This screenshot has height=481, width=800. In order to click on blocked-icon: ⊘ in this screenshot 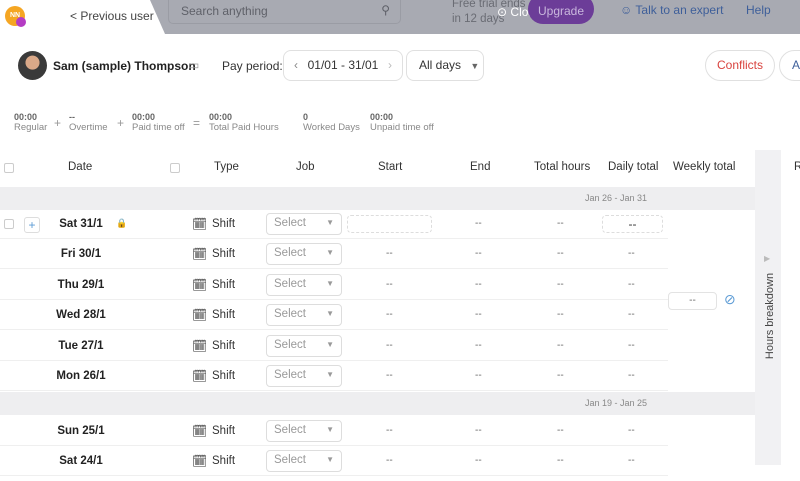, I will do `click(730, 299)`.